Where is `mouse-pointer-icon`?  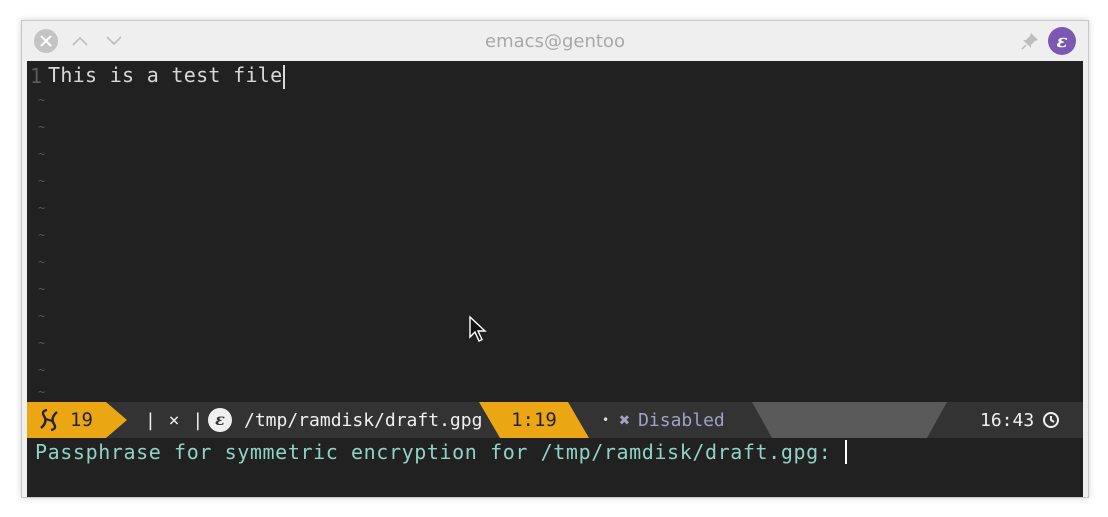 mouse-pointer-icon is located at coordinates (478, 328).